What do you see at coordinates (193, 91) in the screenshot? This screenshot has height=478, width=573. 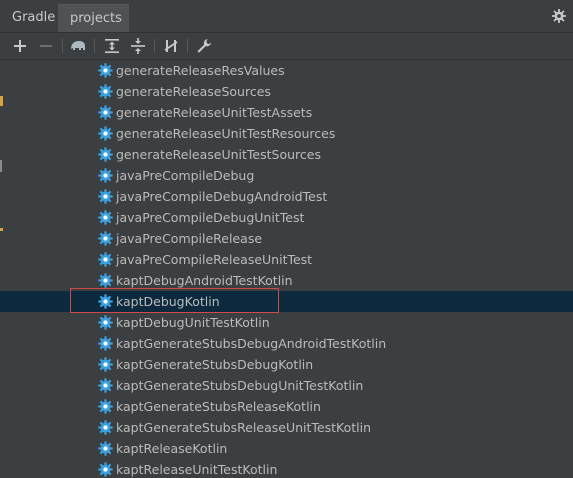 I see `task-label: generateReleaseSources` at bounding box center [193, 91].